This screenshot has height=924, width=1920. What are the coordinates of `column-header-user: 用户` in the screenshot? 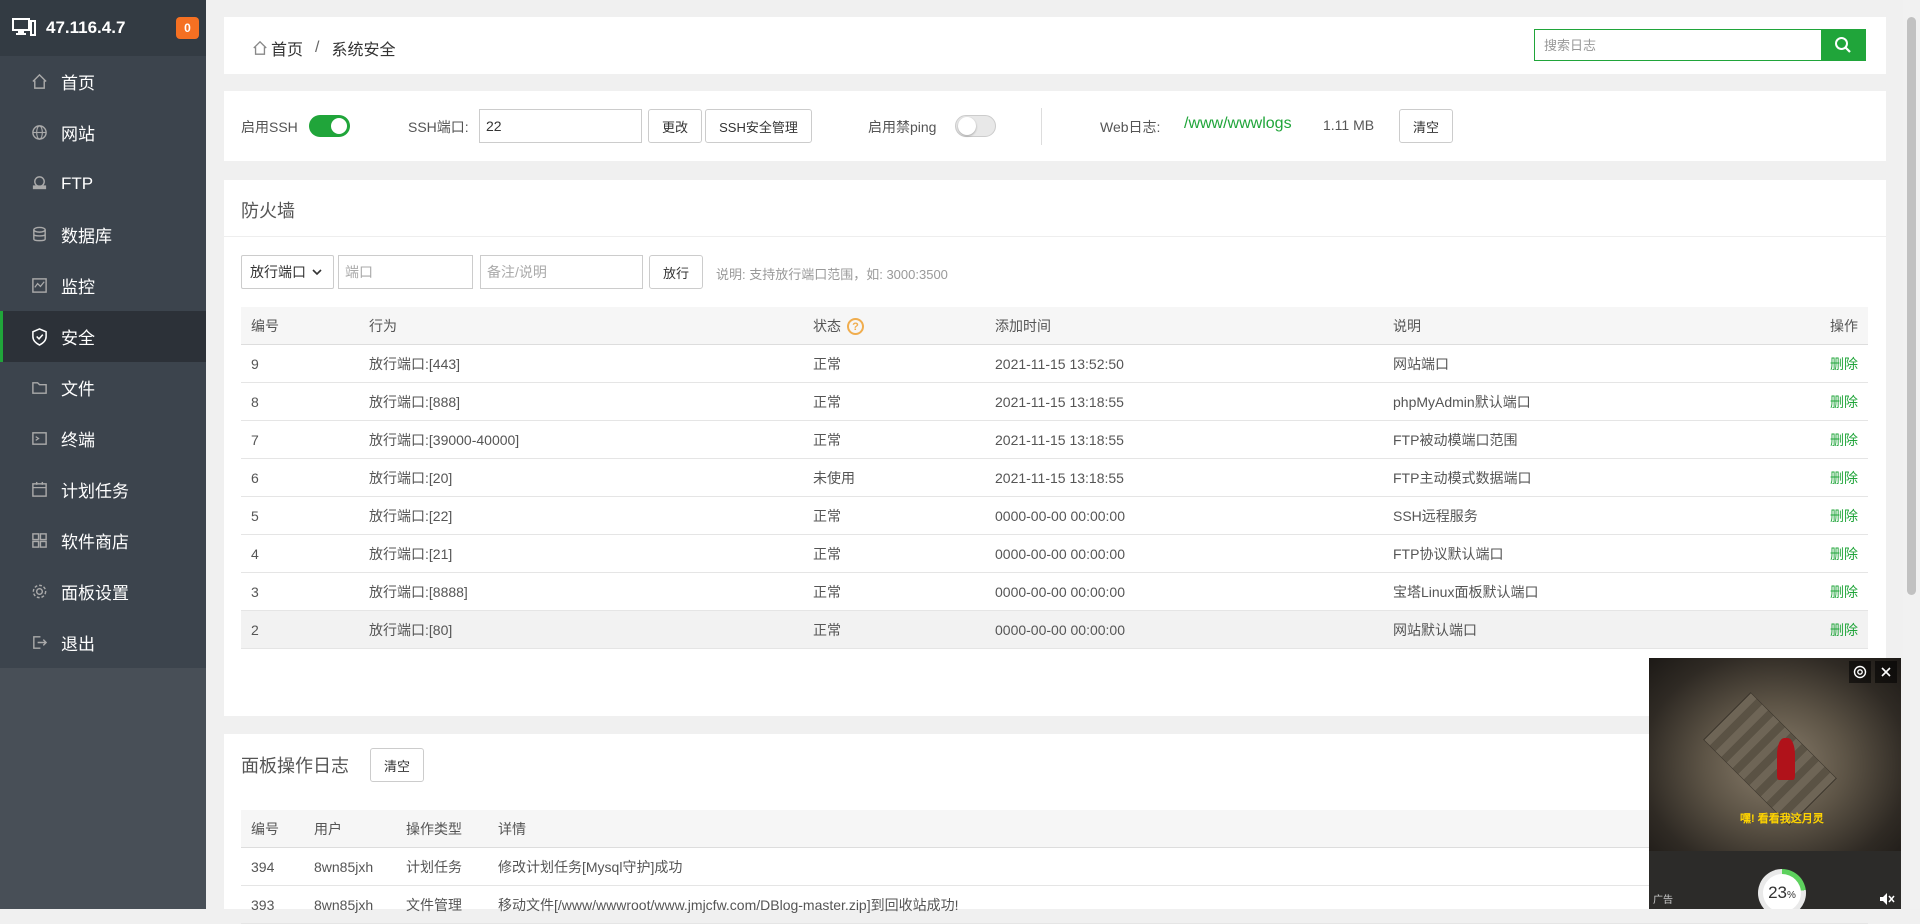 It's located at (350, 829).